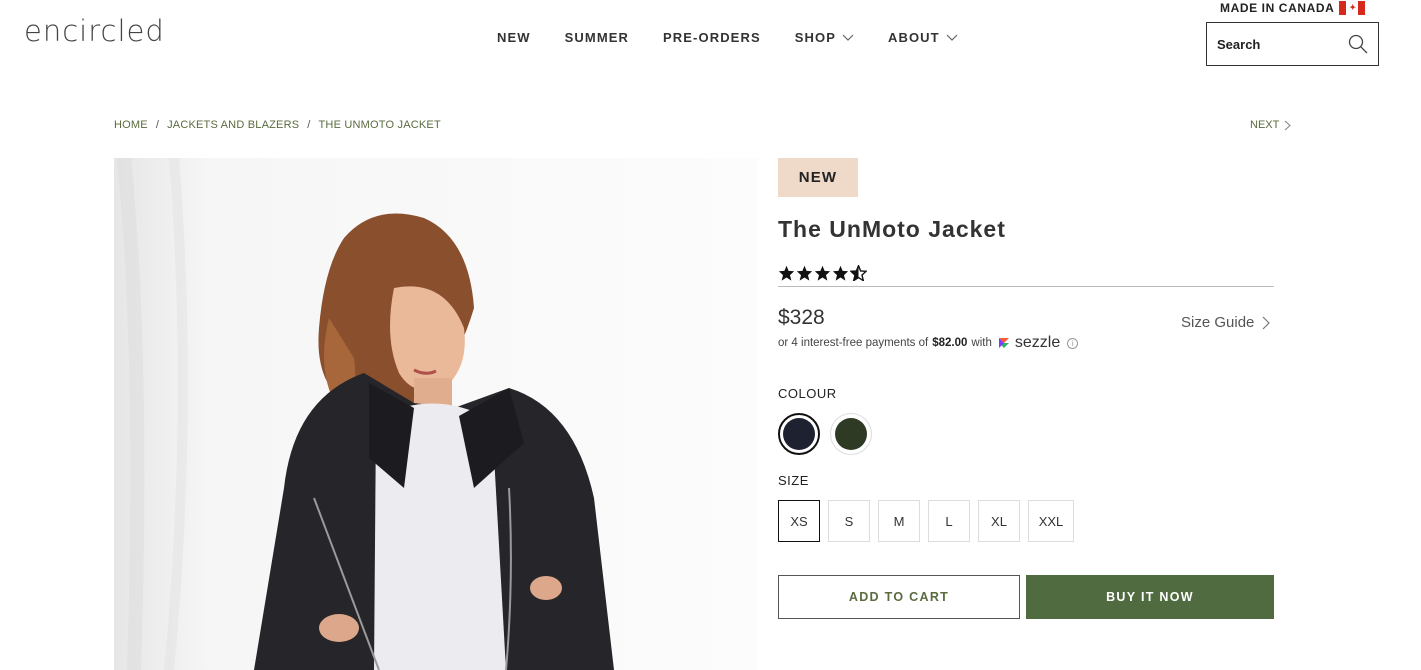 This screenshot has height=670, width=1421. What do you see at coordinates (793, 480) in the screenshot?
I see `size-label: SIZE` at bounding box center [793, 480].